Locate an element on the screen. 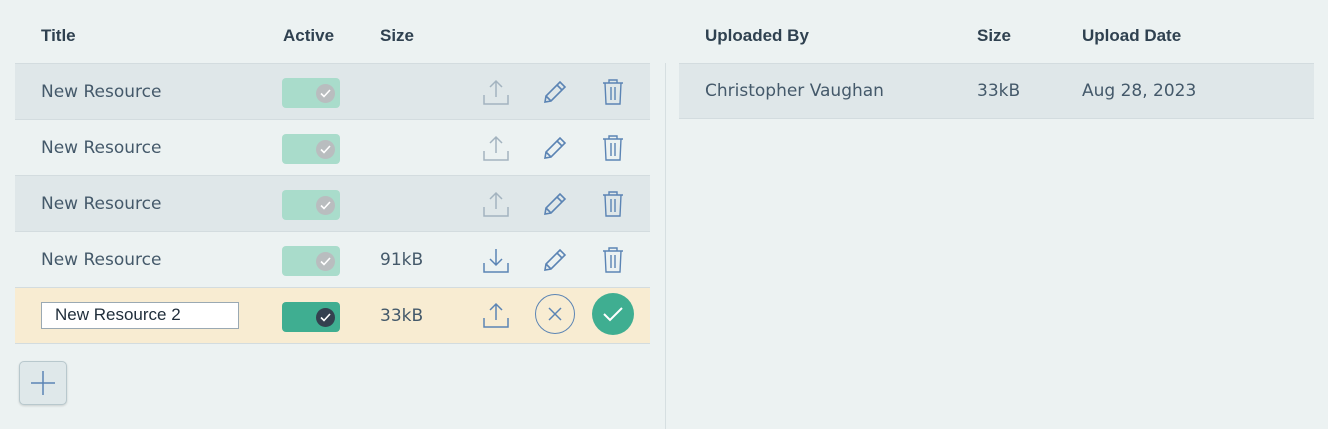  upload-size: 33kB is located at coordinates (999, 91).